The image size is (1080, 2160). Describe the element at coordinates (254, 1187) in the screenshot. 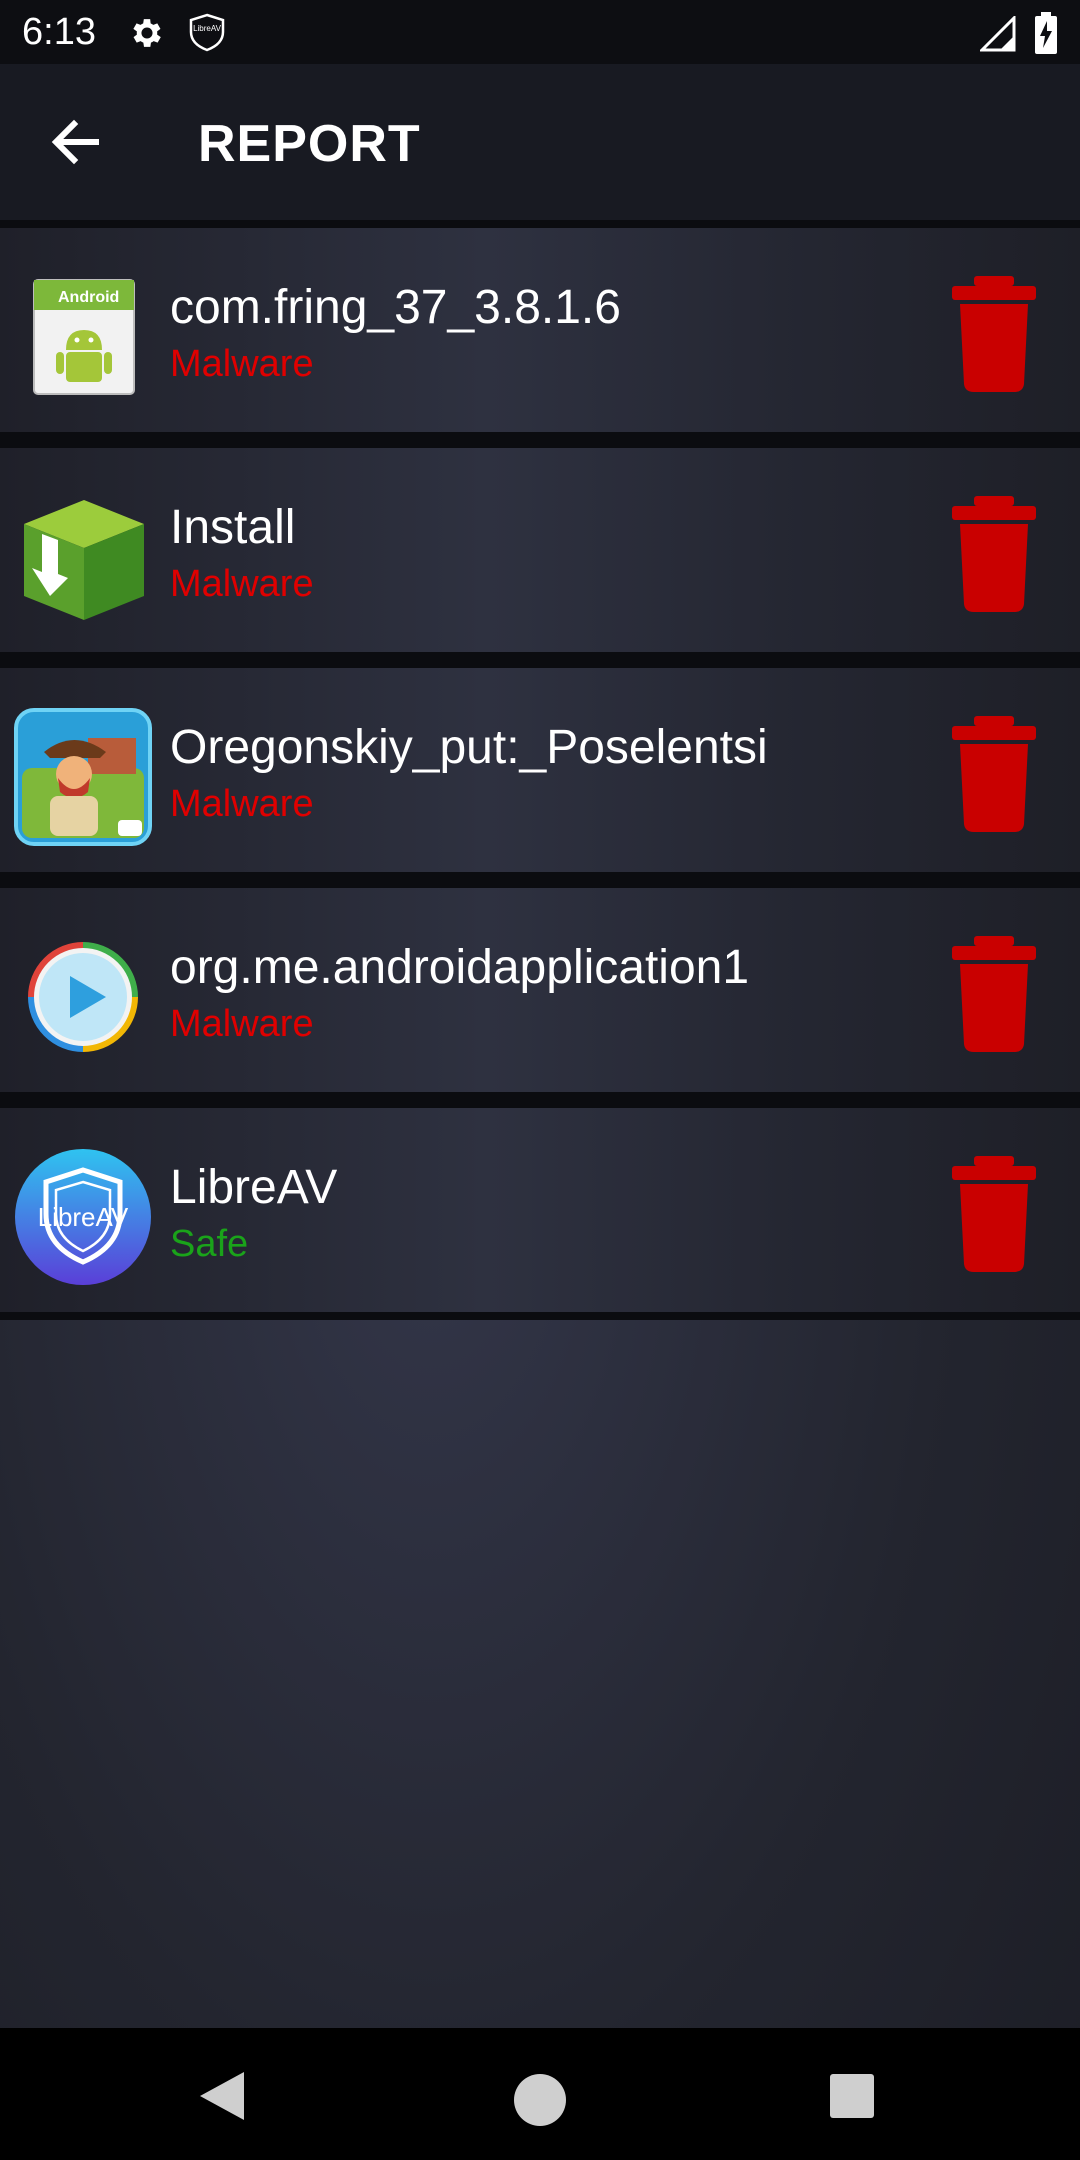

I see `app-name: LibreAV` at that location.